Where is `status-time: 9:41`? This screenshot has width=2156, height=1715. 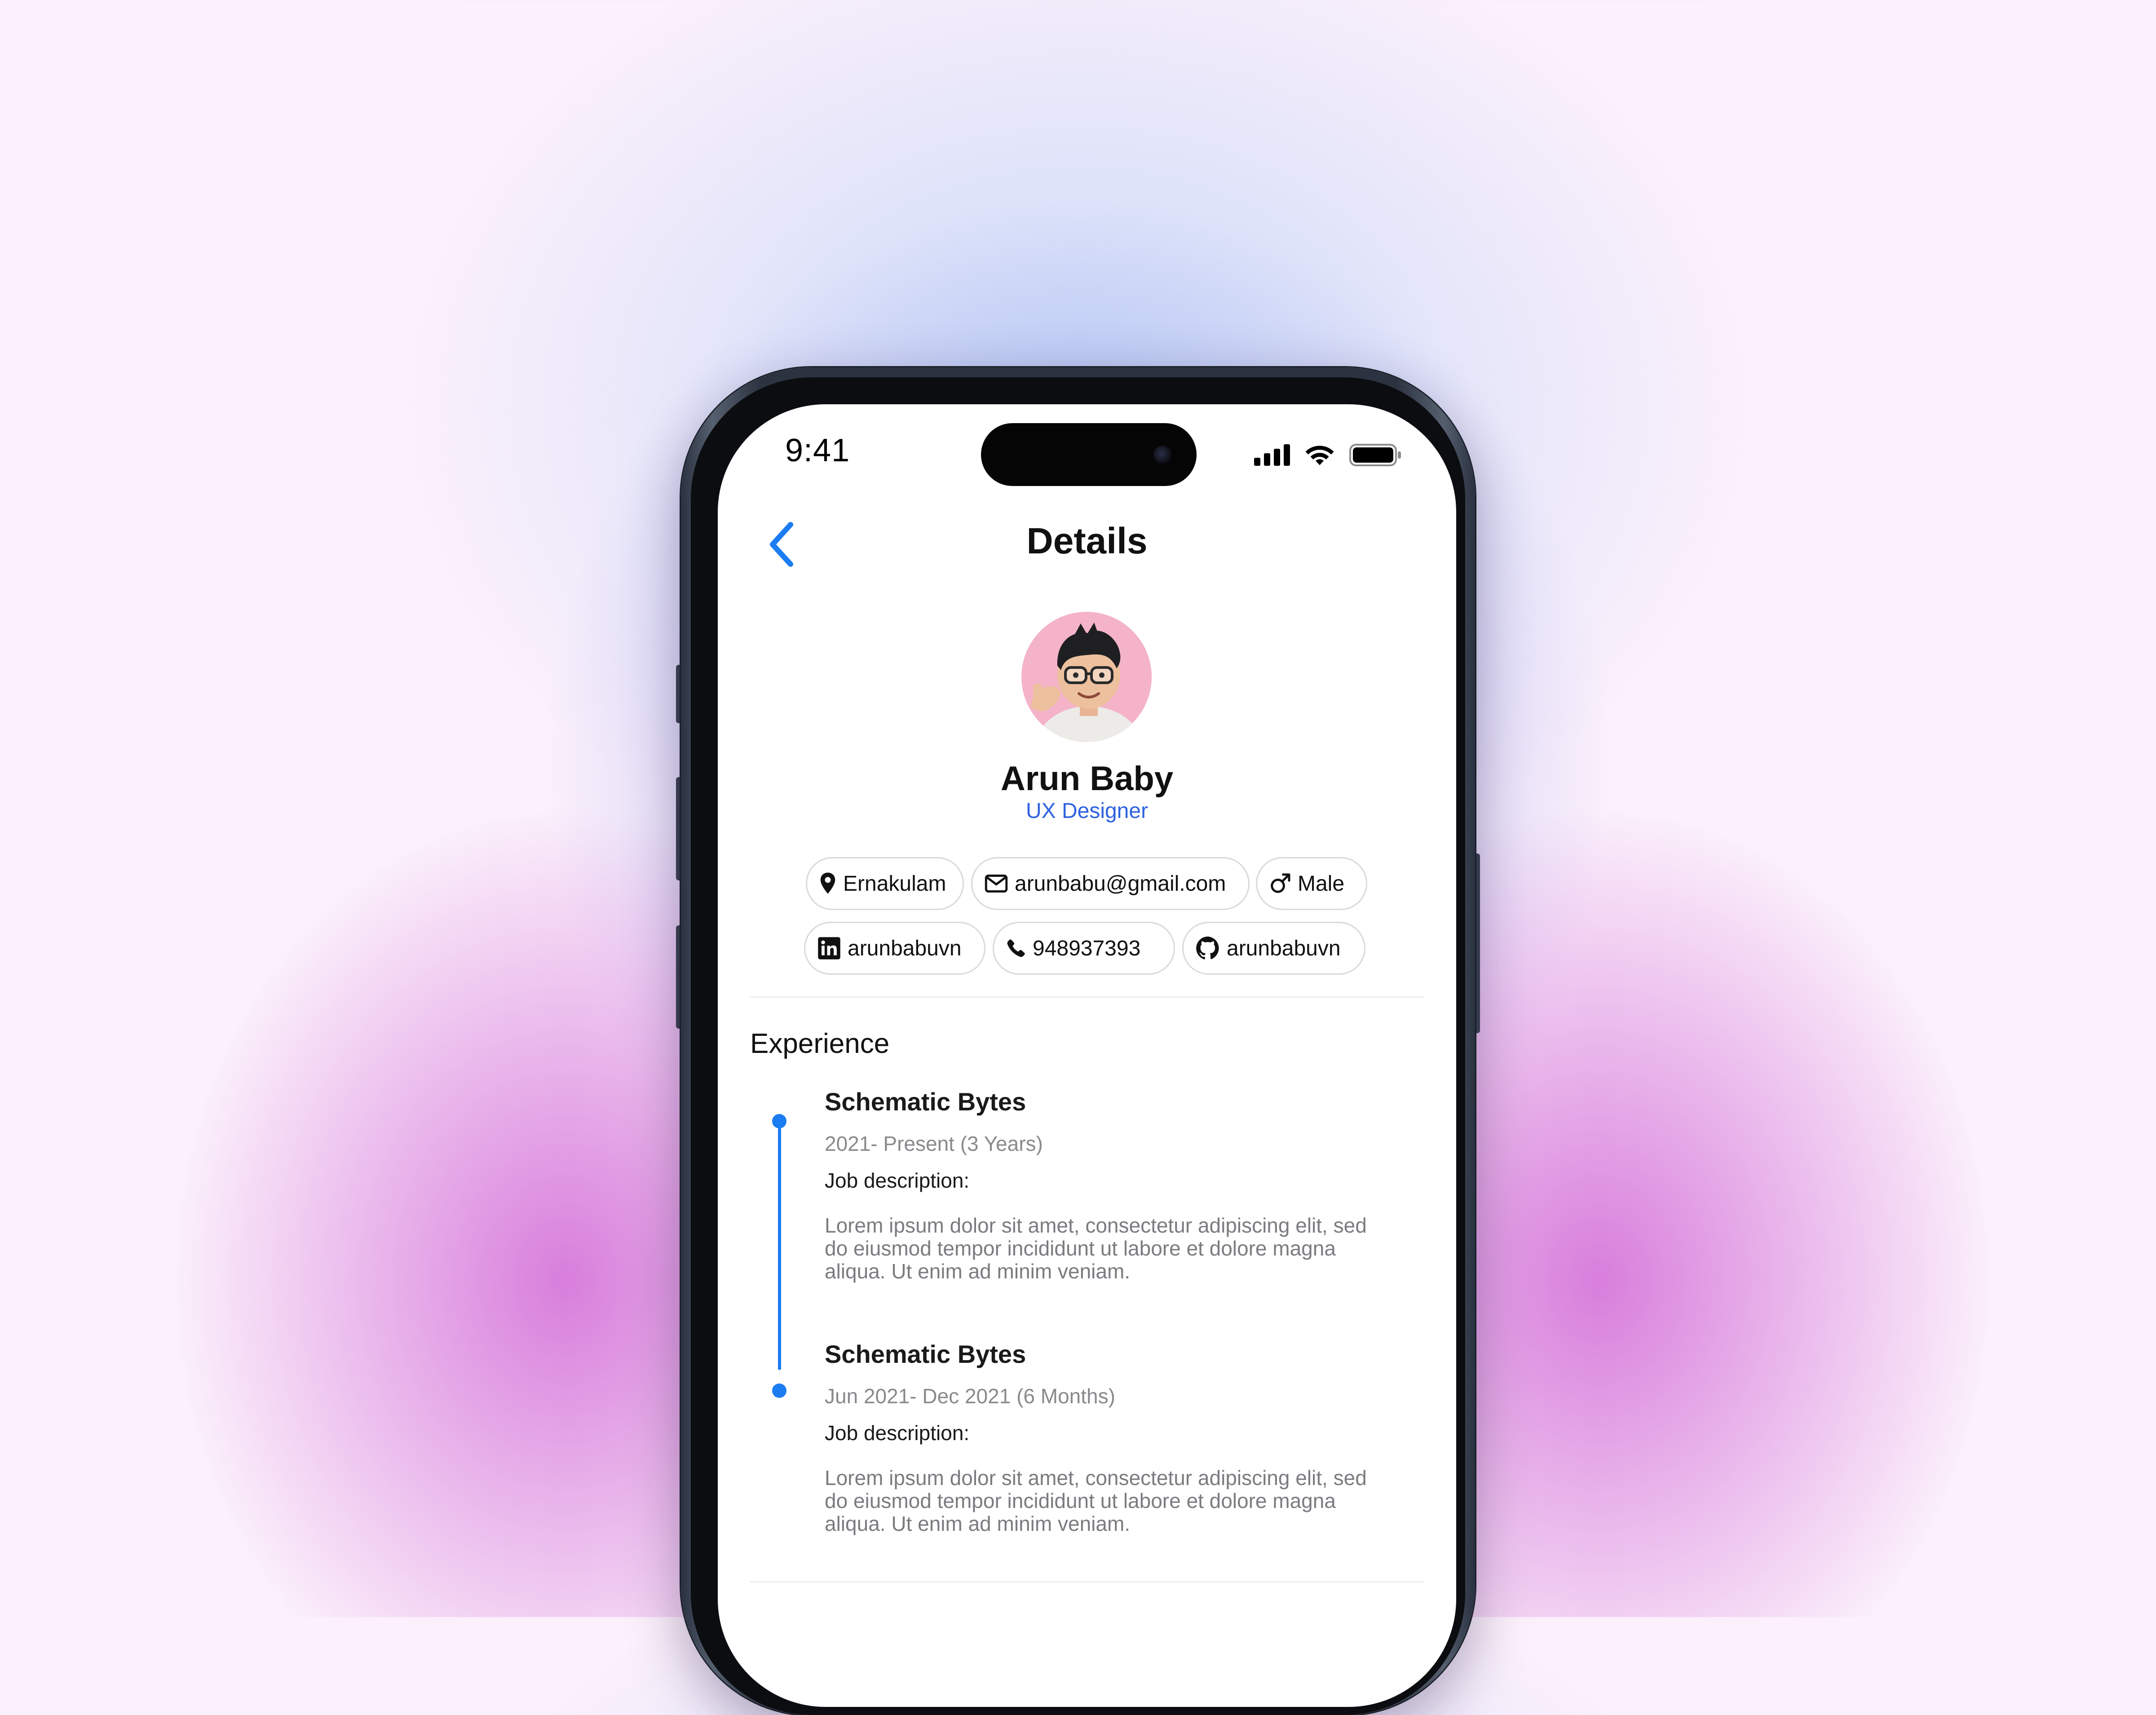 status-time: 9:41 is located at coordinates (818, 451).